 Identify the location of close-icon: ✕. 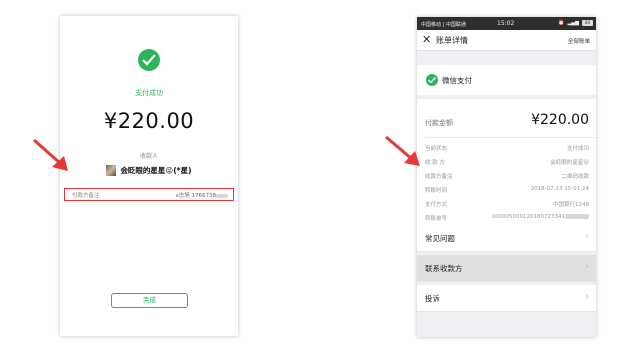
(426, 39).